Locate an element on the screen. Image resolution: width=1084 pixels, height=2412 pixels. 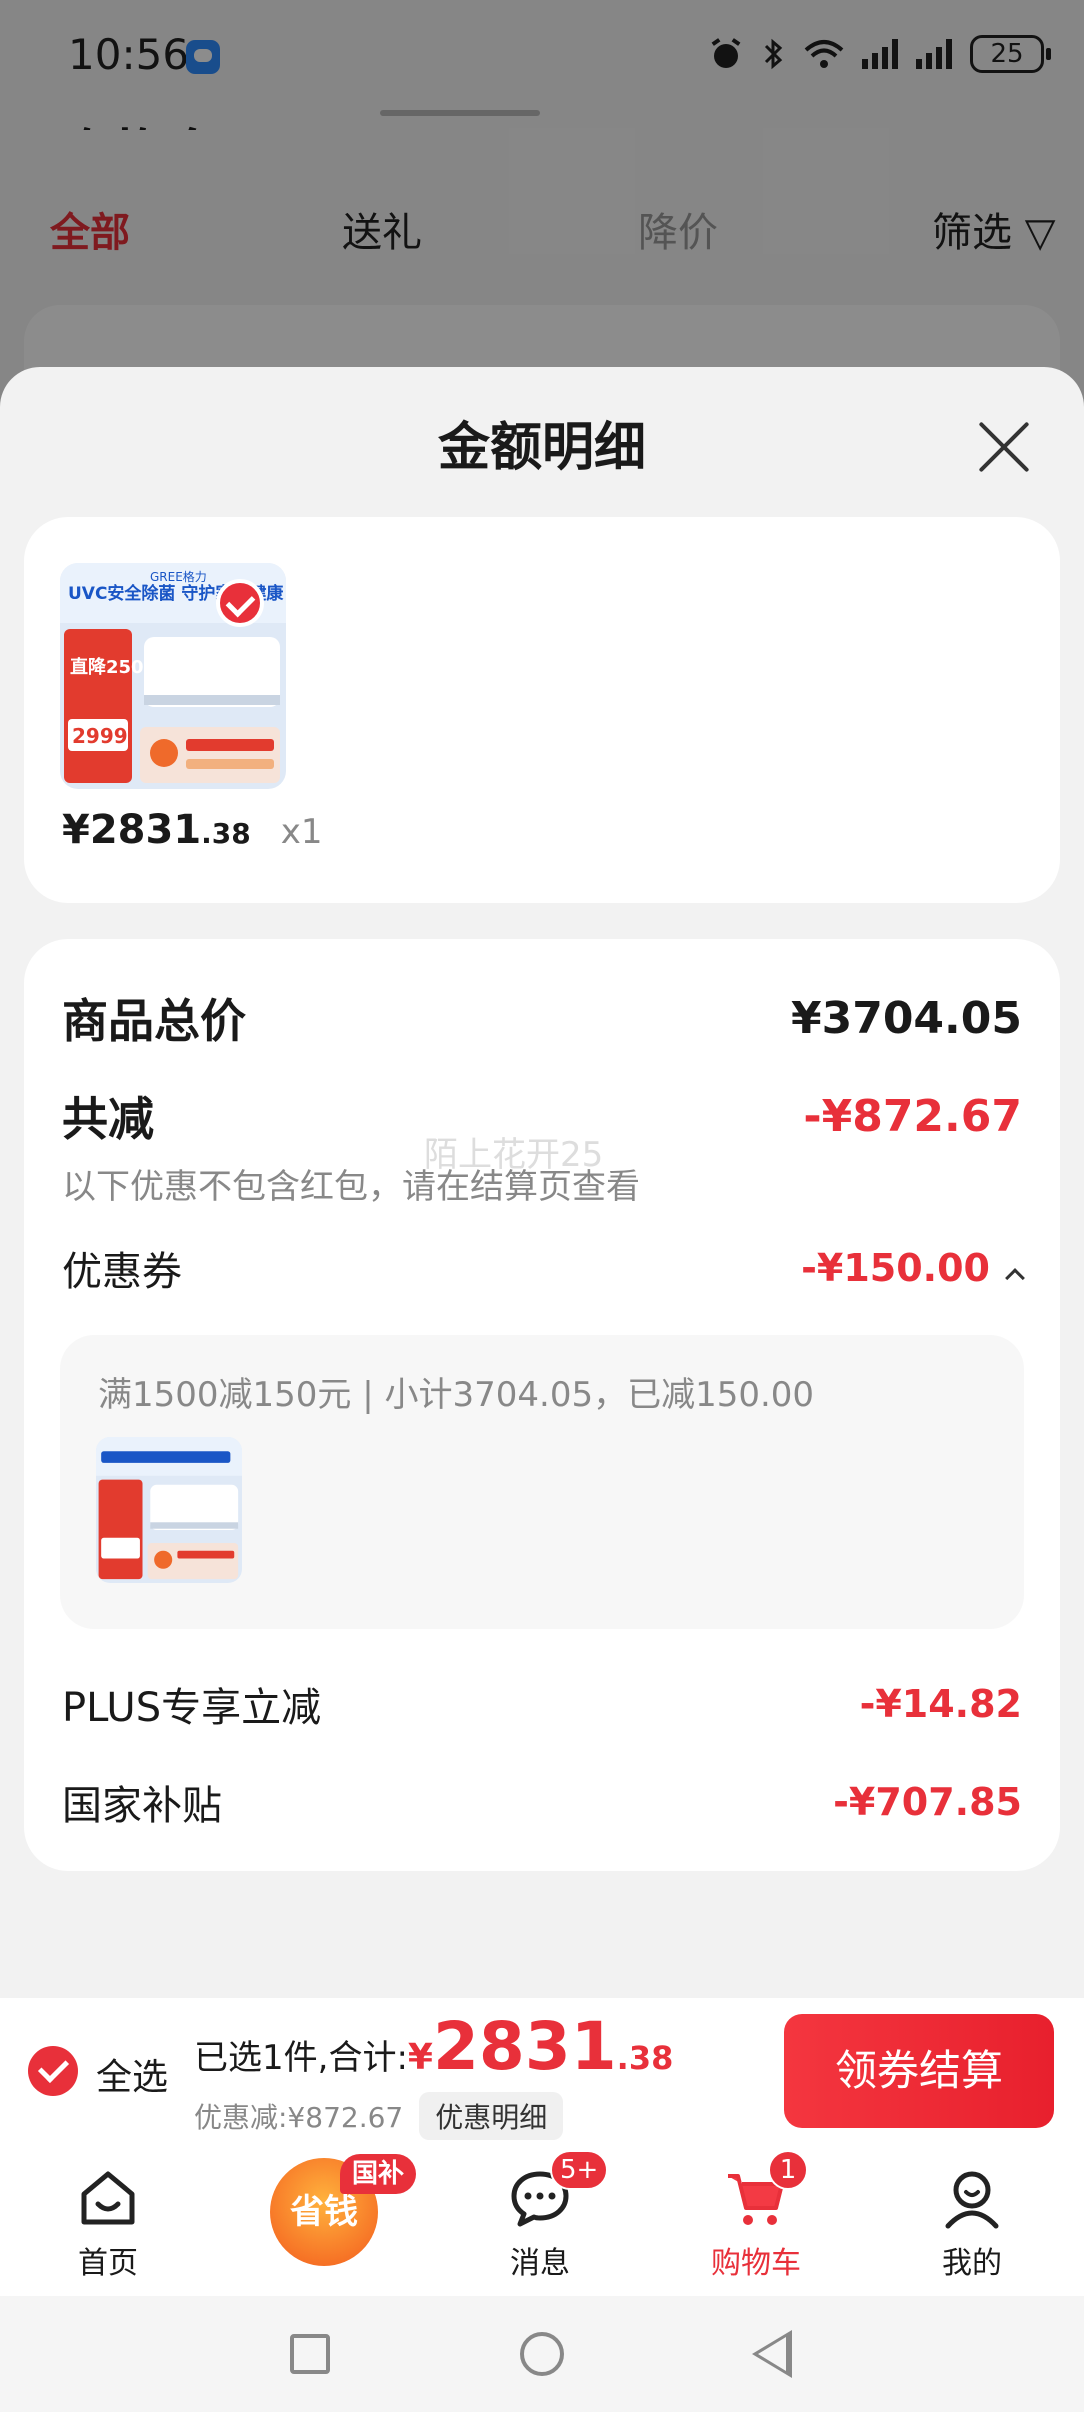
product-image-price: 2999 is located at coordinates (100, 736).